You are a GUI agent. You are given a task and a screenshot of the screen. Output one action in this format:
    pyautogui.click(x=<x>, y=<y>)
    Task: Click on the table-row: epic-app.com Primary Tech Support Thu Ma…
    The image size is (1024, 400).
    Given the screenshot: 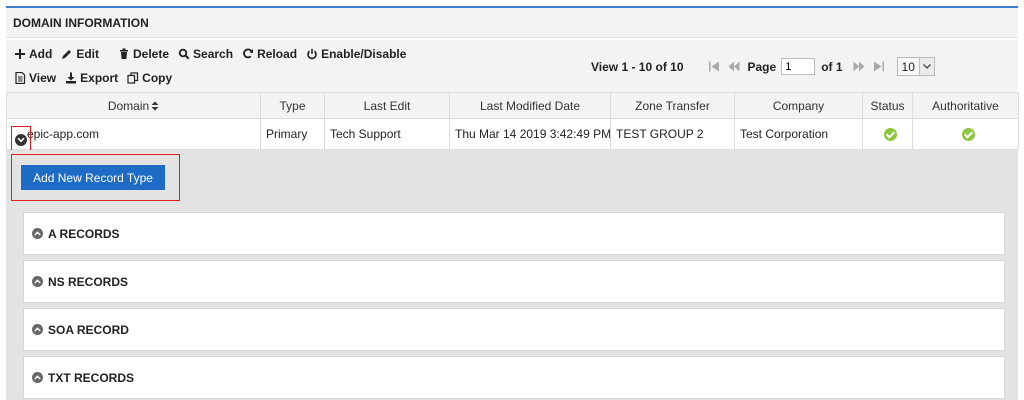 What is the action you would take?
    pyautogui.click(x=512, y=134)
    